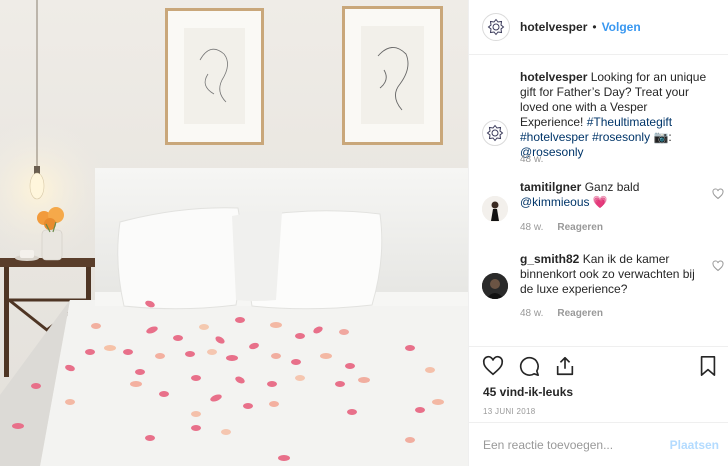 The image size is (728, 466). What do you see at coordinates (670, 137) in the screenshot?
I see `caption-colon: :` at bounding box center [670, 137].